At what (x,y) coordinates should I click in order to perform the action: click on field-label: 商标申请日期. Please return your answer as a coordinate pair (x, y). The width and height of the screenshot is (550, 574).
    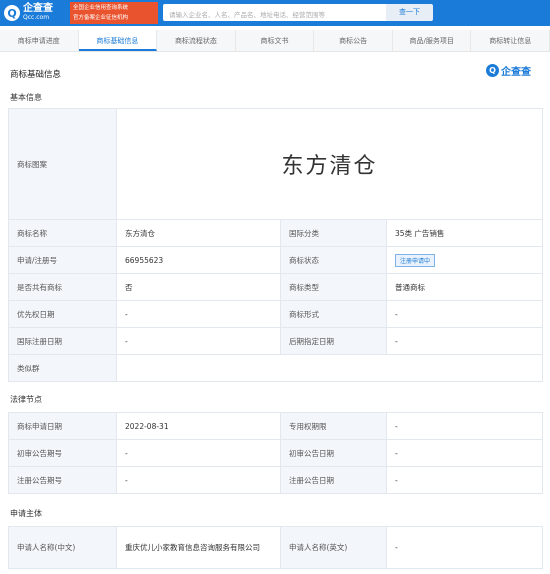
    Looking at the image, I should click on (62, 426).